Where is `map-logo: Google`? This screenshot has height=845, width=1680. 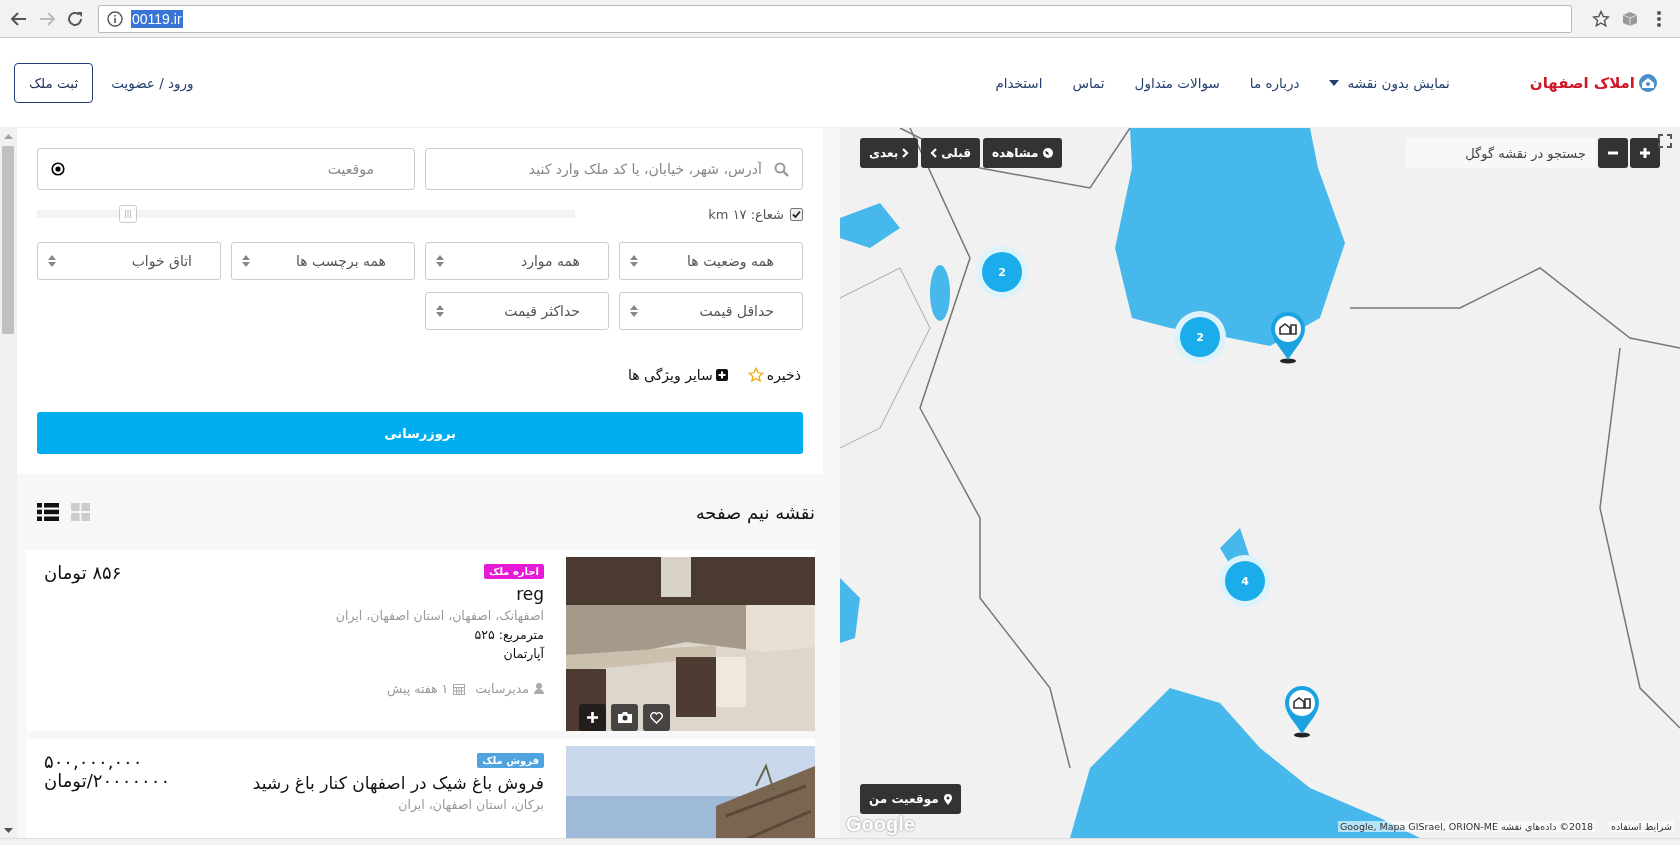 map-logo: Google is located at coordinates (880, 824).